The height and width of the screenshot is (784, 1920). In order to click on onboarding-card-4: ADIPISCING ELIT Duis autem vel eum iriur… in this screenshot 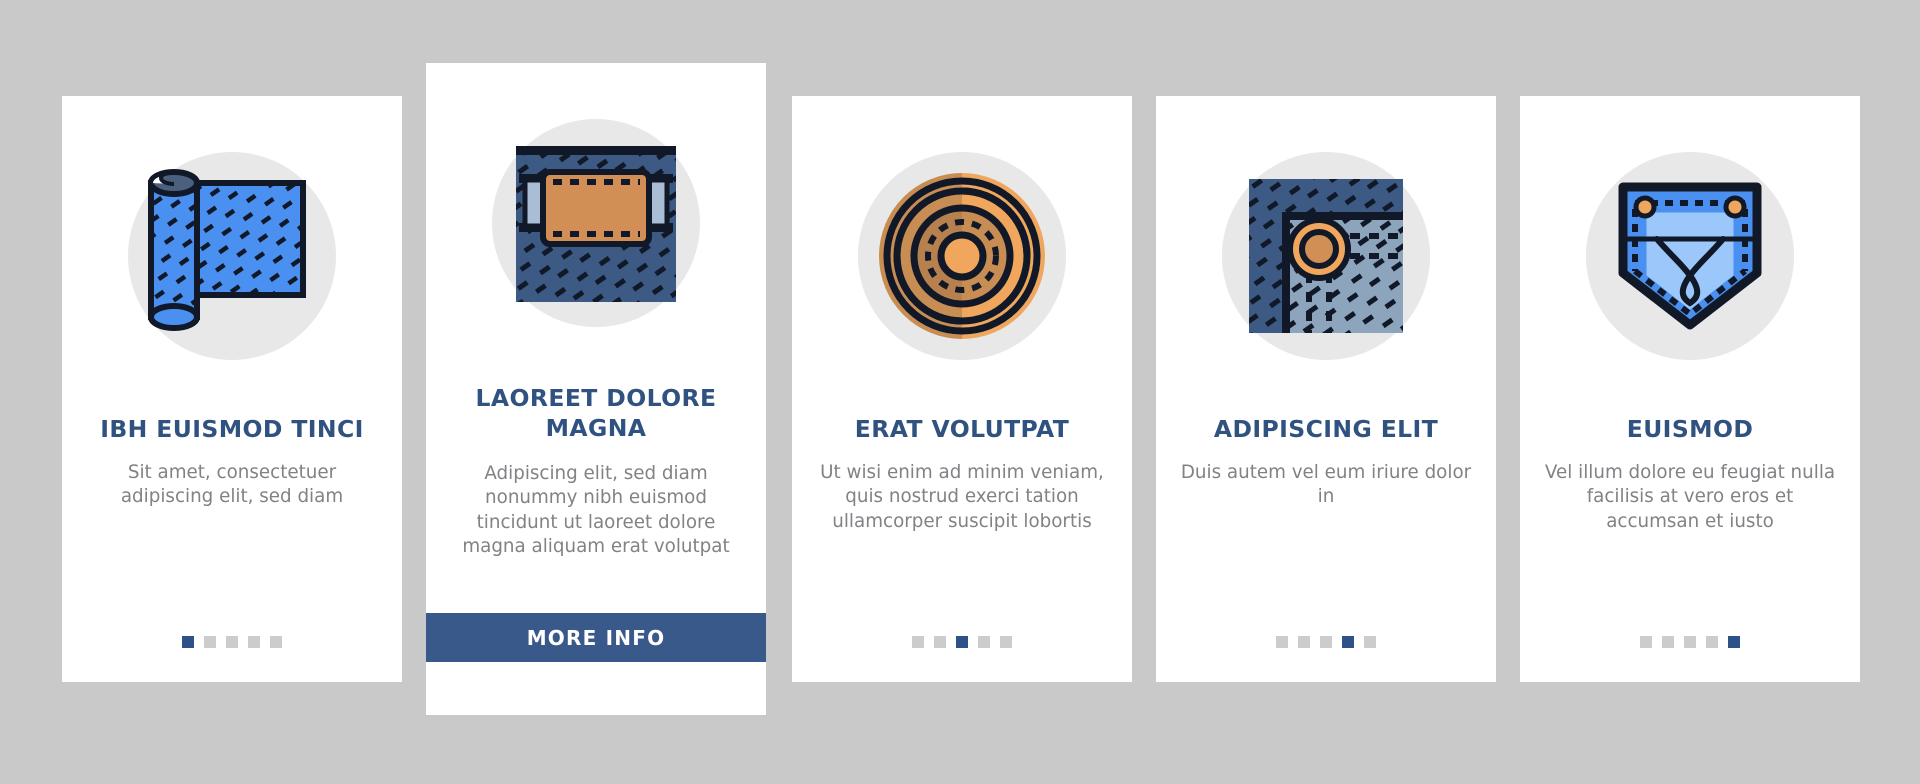, I will do `click(1326, 389)`.